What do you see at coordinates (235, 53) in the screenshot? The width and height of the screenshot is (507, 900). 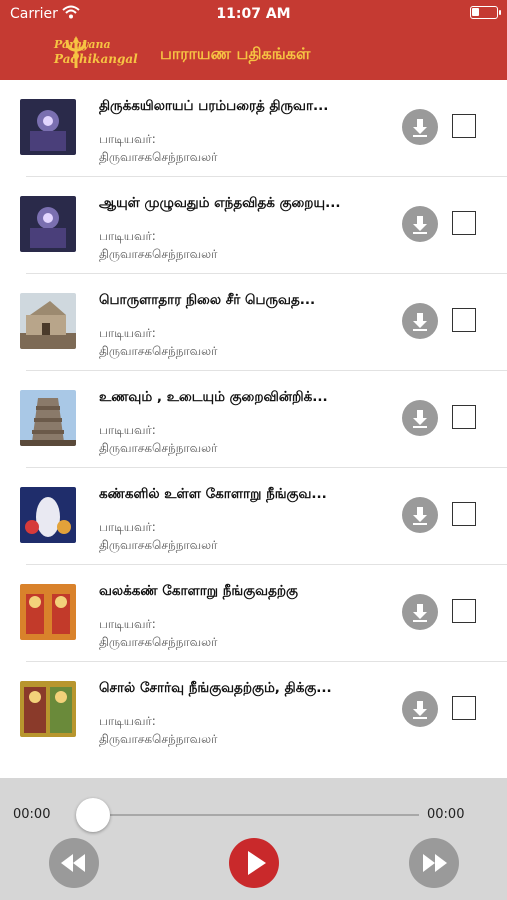 I see `page-title: பாராயண பதிகங்கள்` at bounding box center [235, 53].